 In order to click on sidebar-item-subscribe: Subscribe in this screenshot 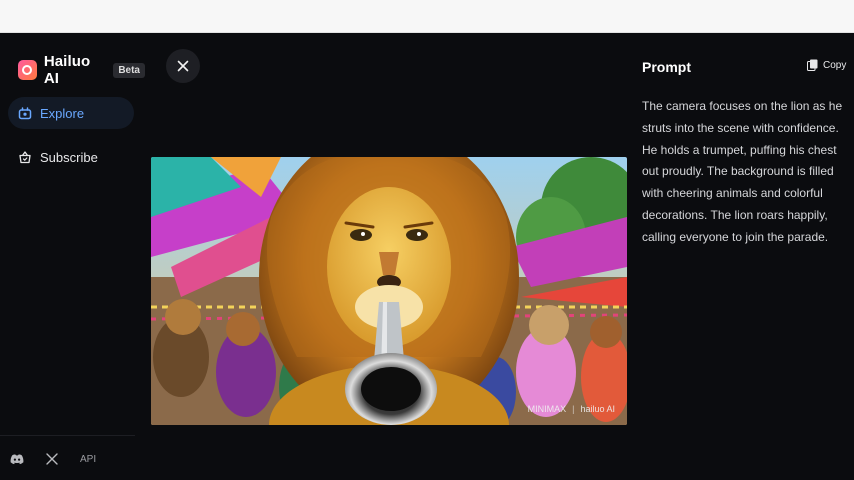, I will do `click(71, 157)`.